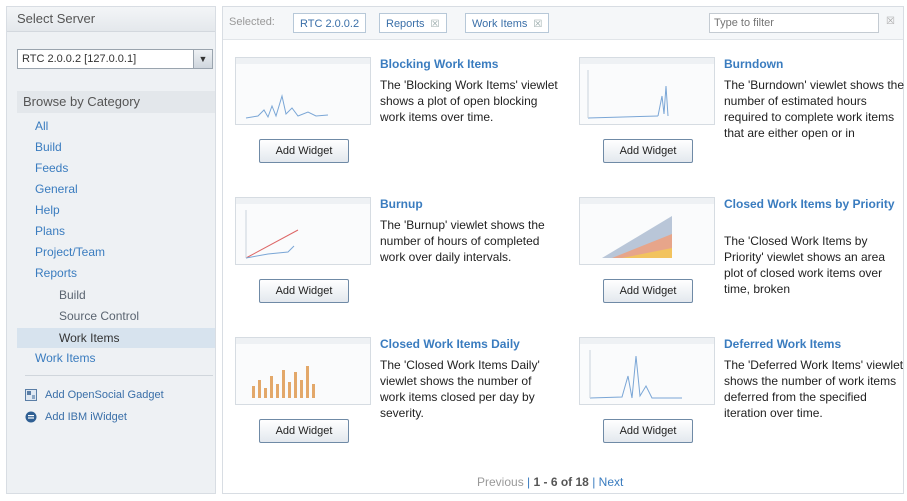 The height and width of the screenshot is (501, 907). Describe the element at coordinates (252, 22) in the screenshot. I see `selected-label: Selected:` at that location.